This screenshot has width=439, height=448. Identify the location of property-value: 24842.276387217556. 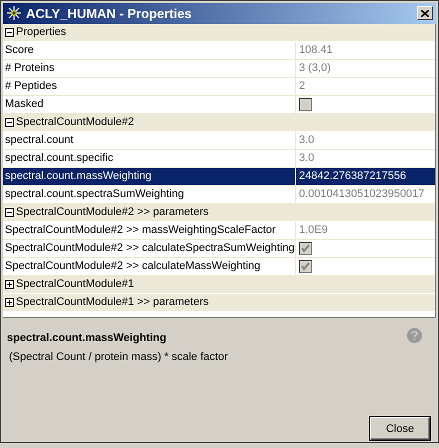
(352, 176).